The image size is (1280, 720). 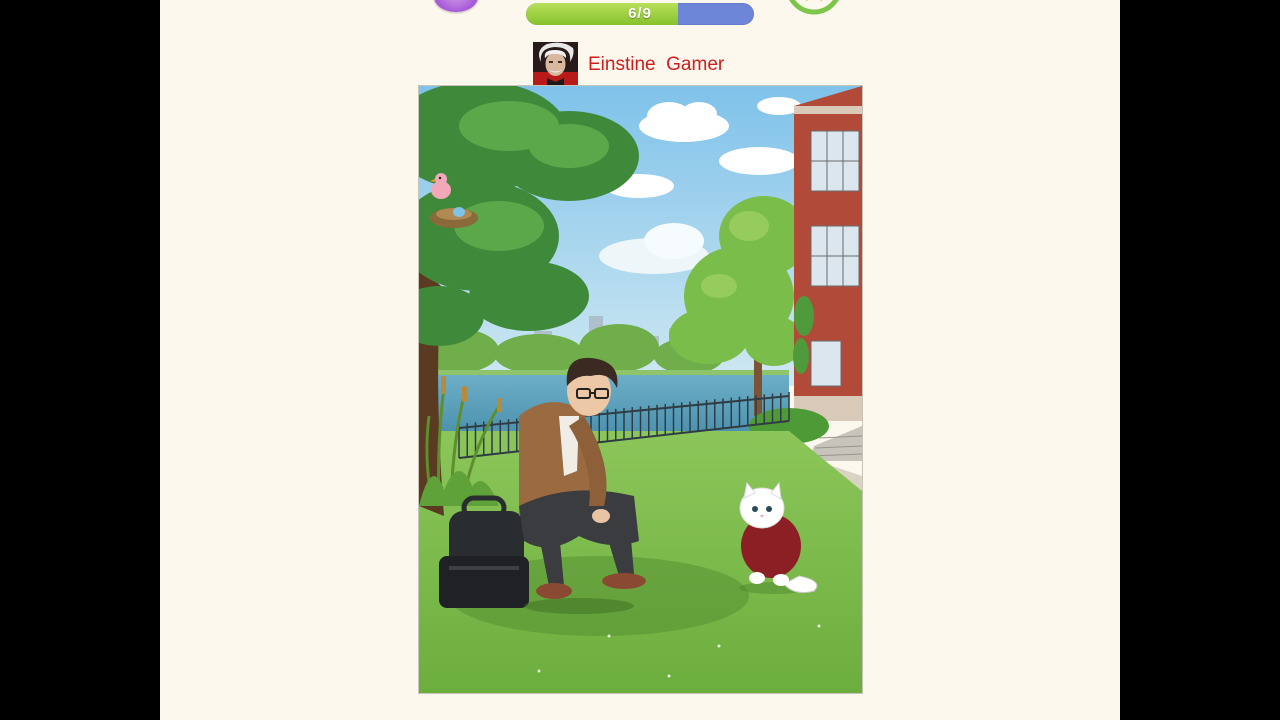 I want to click on player-avatar, so click(x=555, y=64).